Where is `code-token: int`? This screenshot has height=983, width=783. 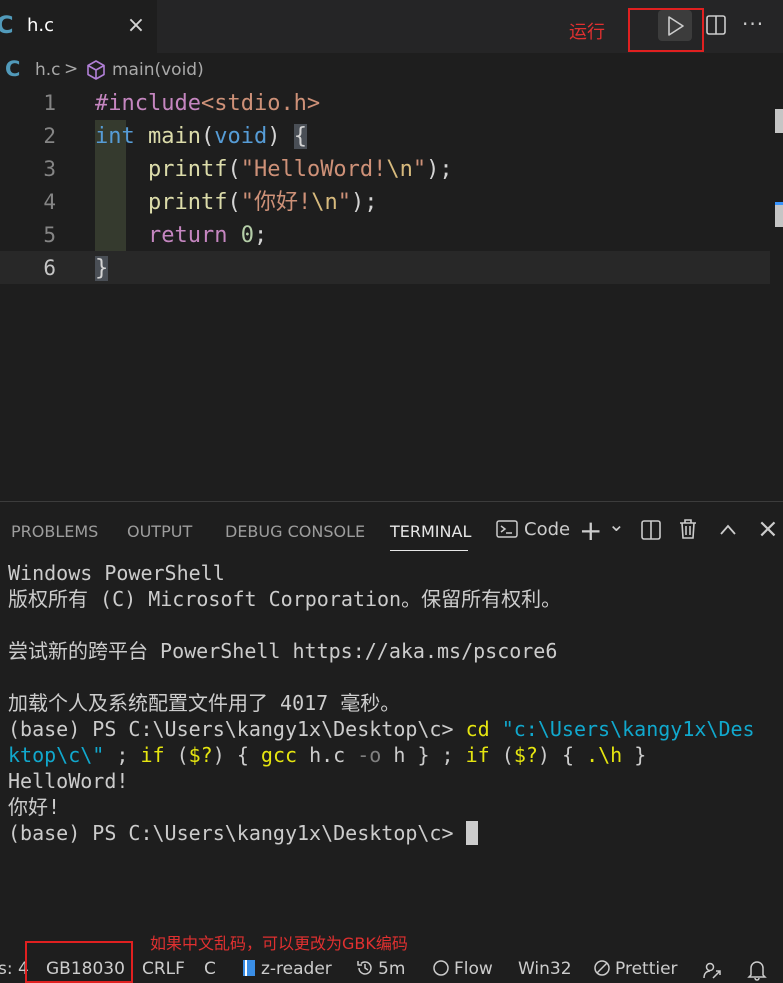 code-token: int is located at coordinates (115, 136).